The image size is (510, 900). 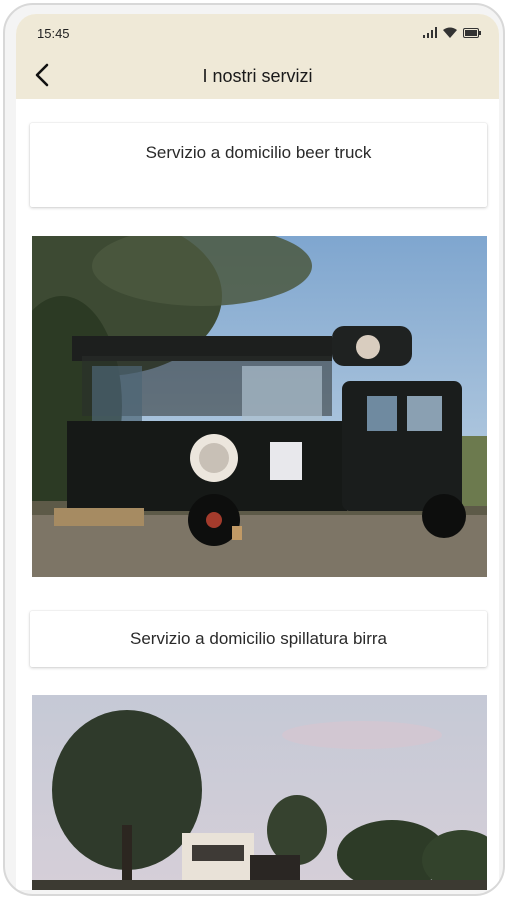 I want to click on wifi-icon, so click(x=450, y=32).